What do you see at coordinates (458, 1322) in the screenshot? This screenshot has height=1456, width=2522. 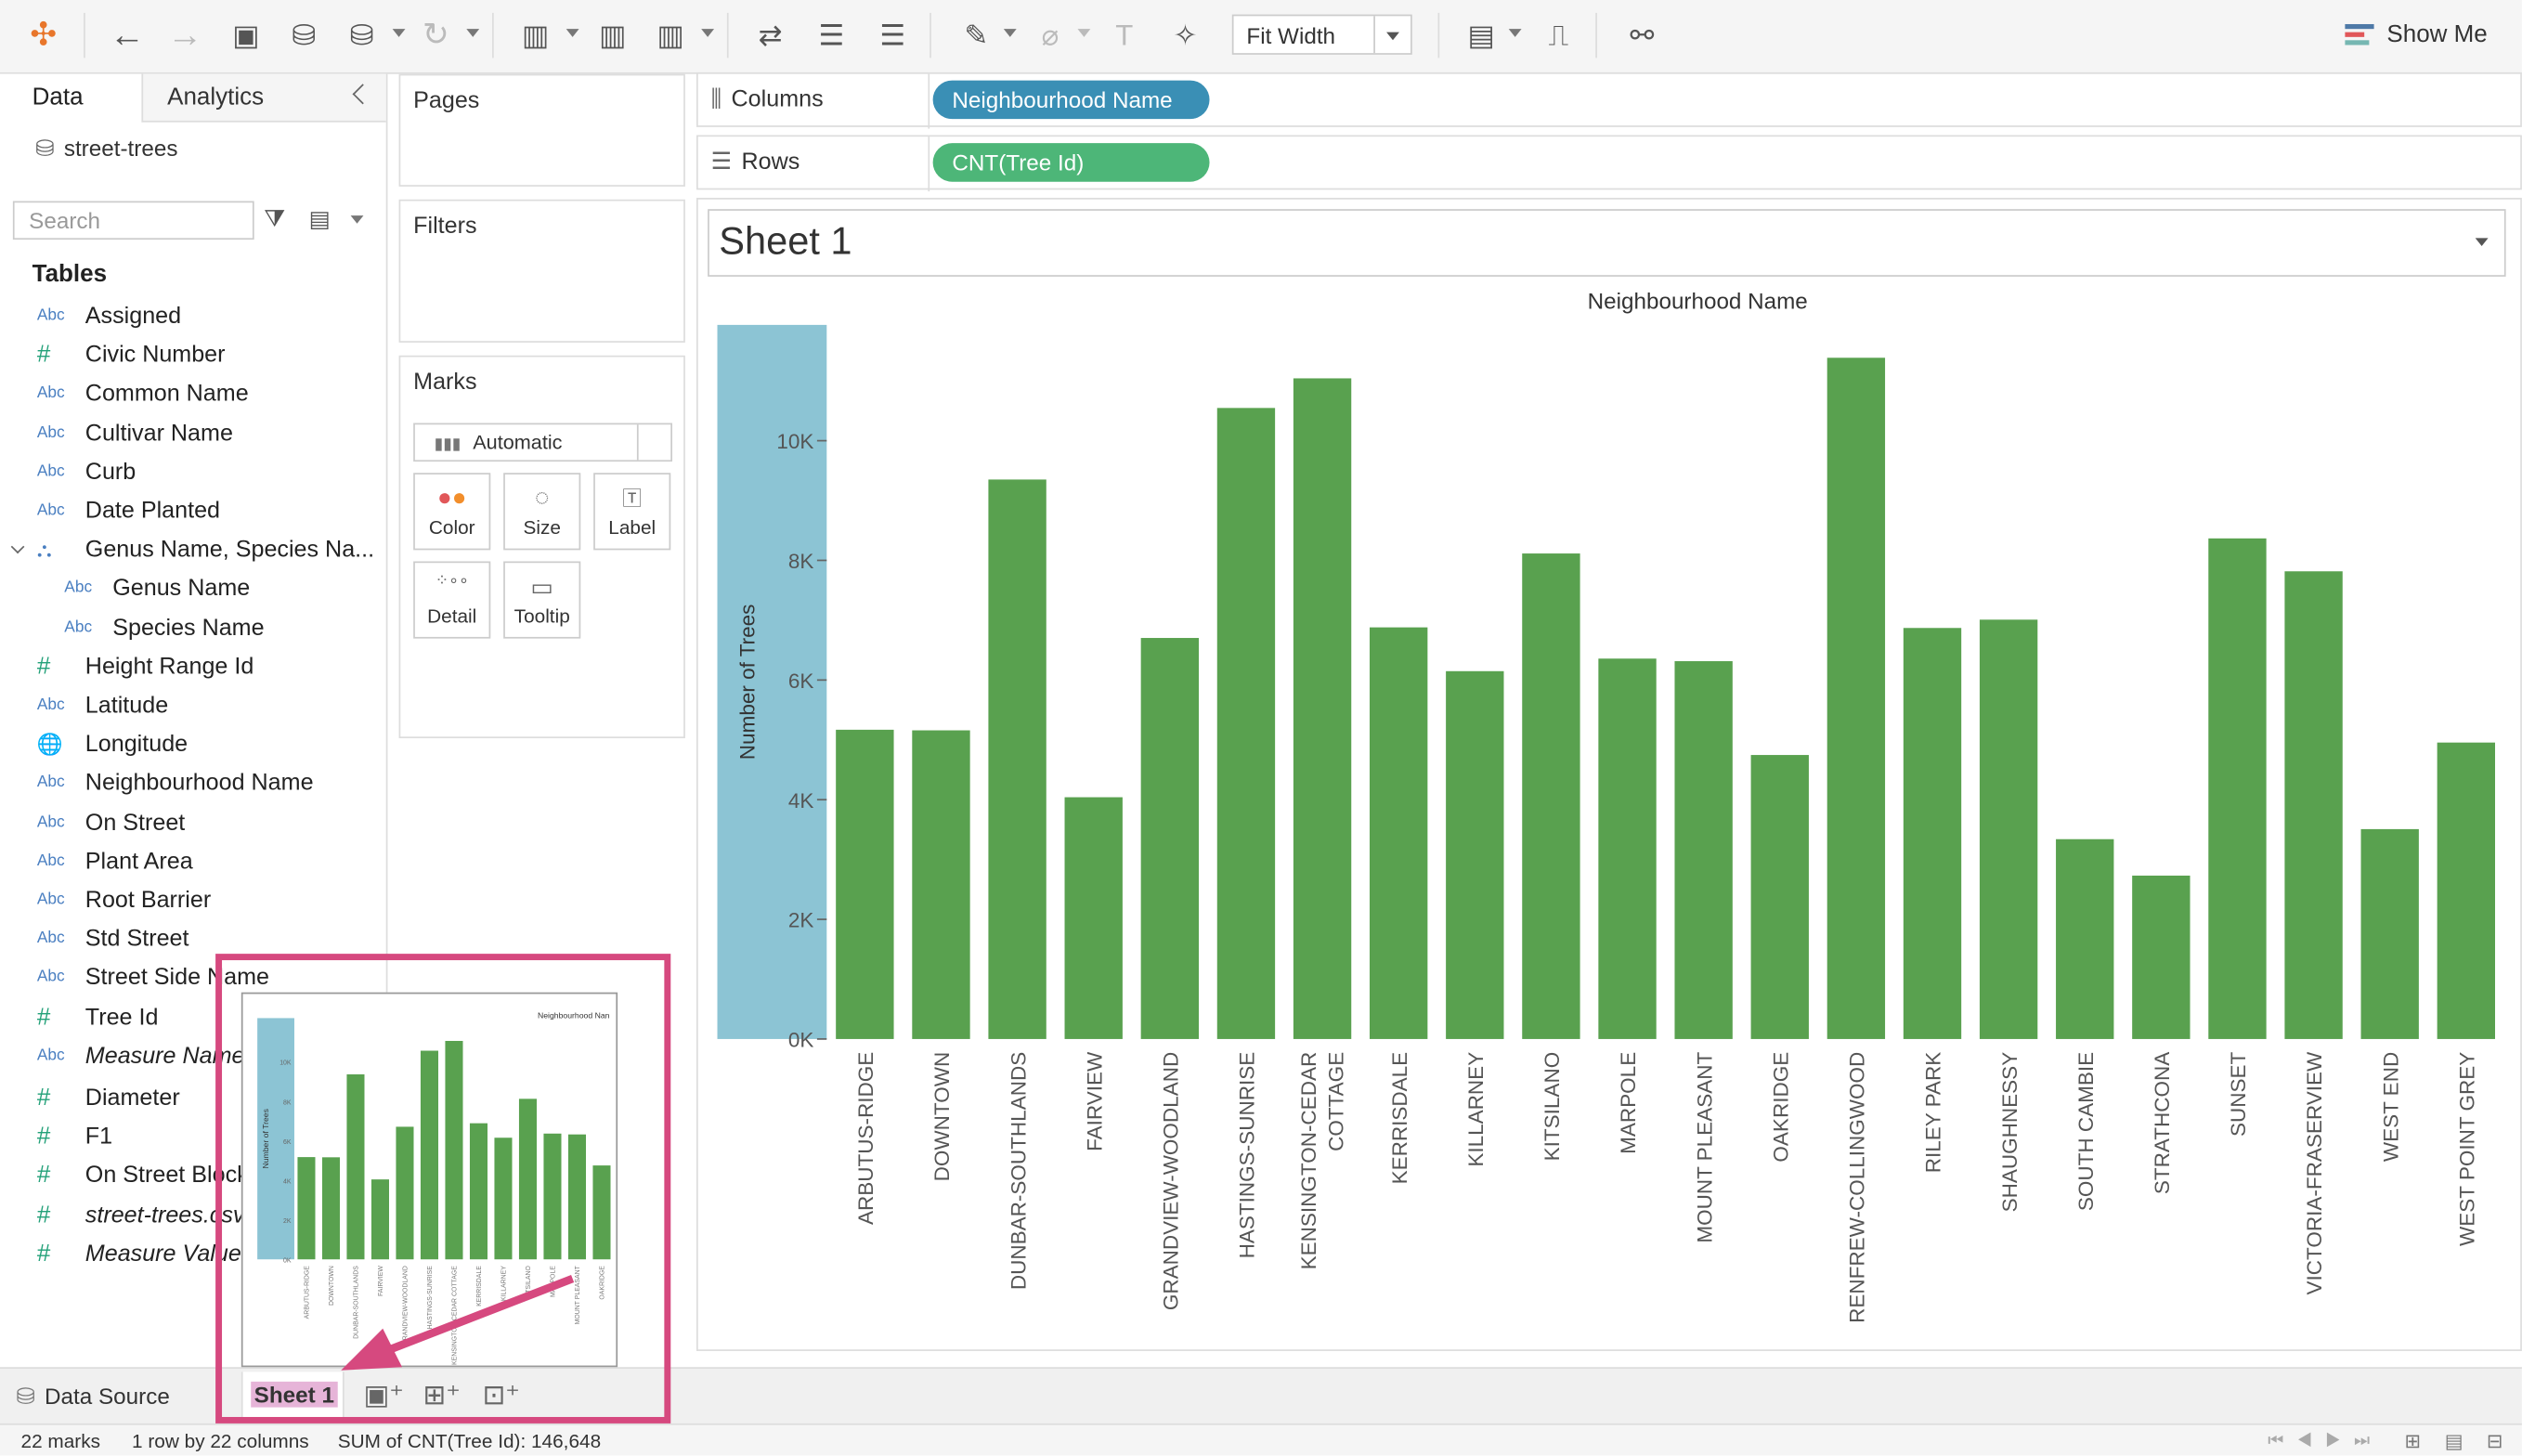 I see `arrow-annotation` at bounding box center [458, 1322].